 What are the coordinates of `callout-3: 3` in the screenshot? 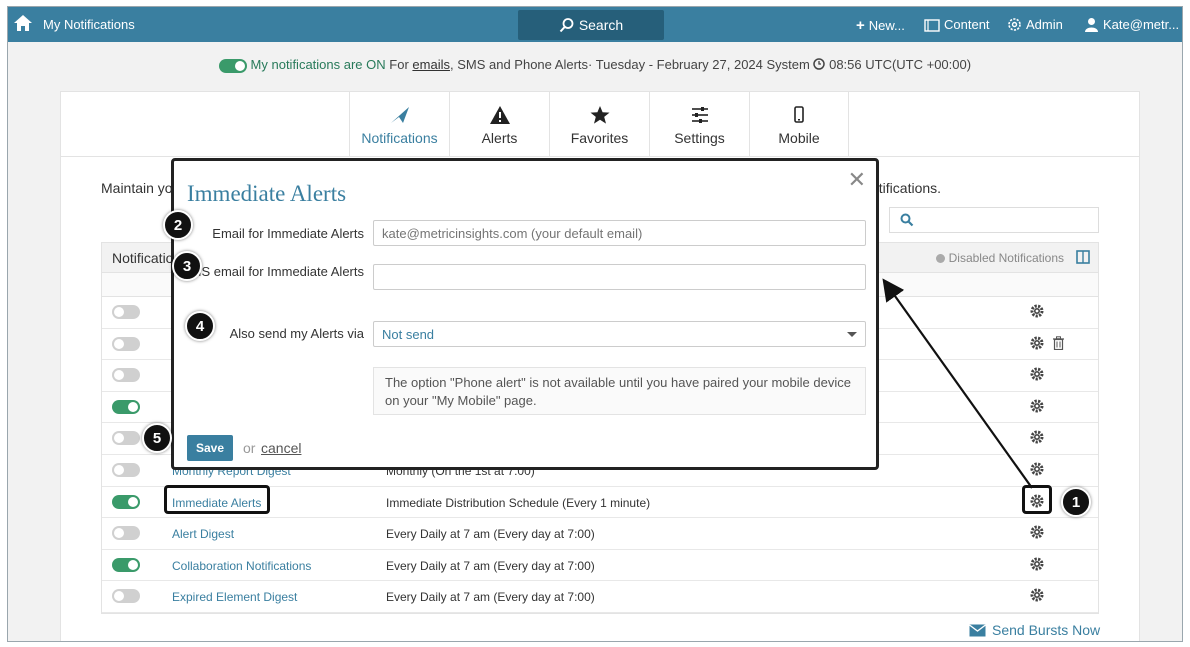 It's located at (187, 266).